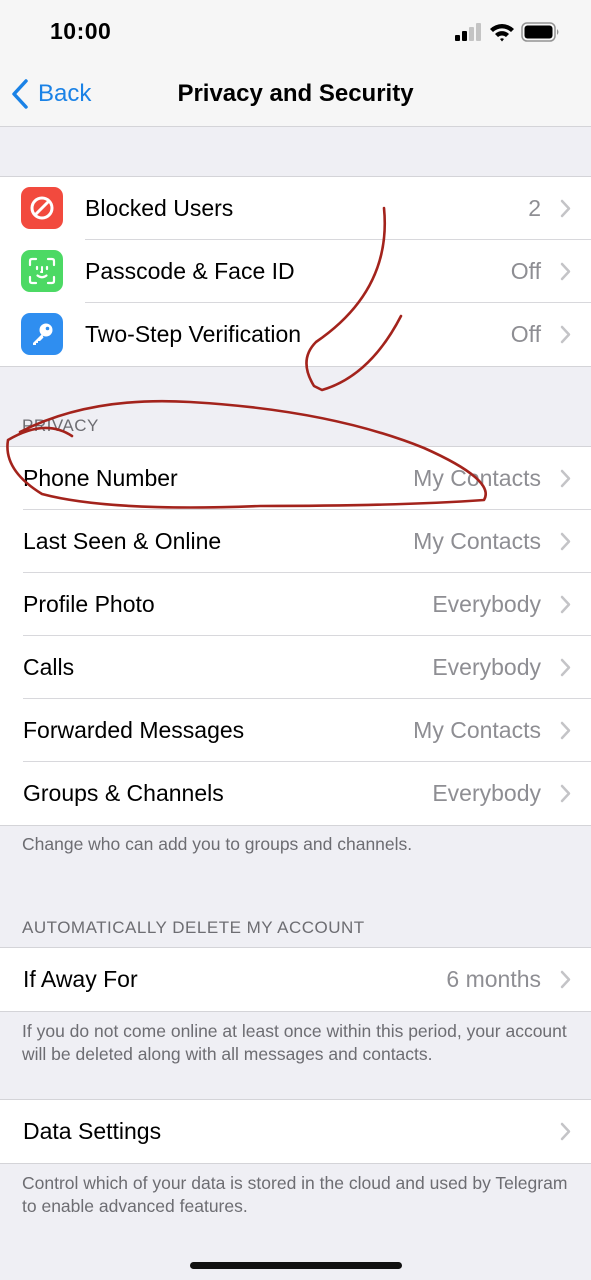 This screenshot has height=1280, width=591. What do you see at coordinates (65, 93) in the screenshot?
I see `back-label: Back` at bounding box center [65, 93].